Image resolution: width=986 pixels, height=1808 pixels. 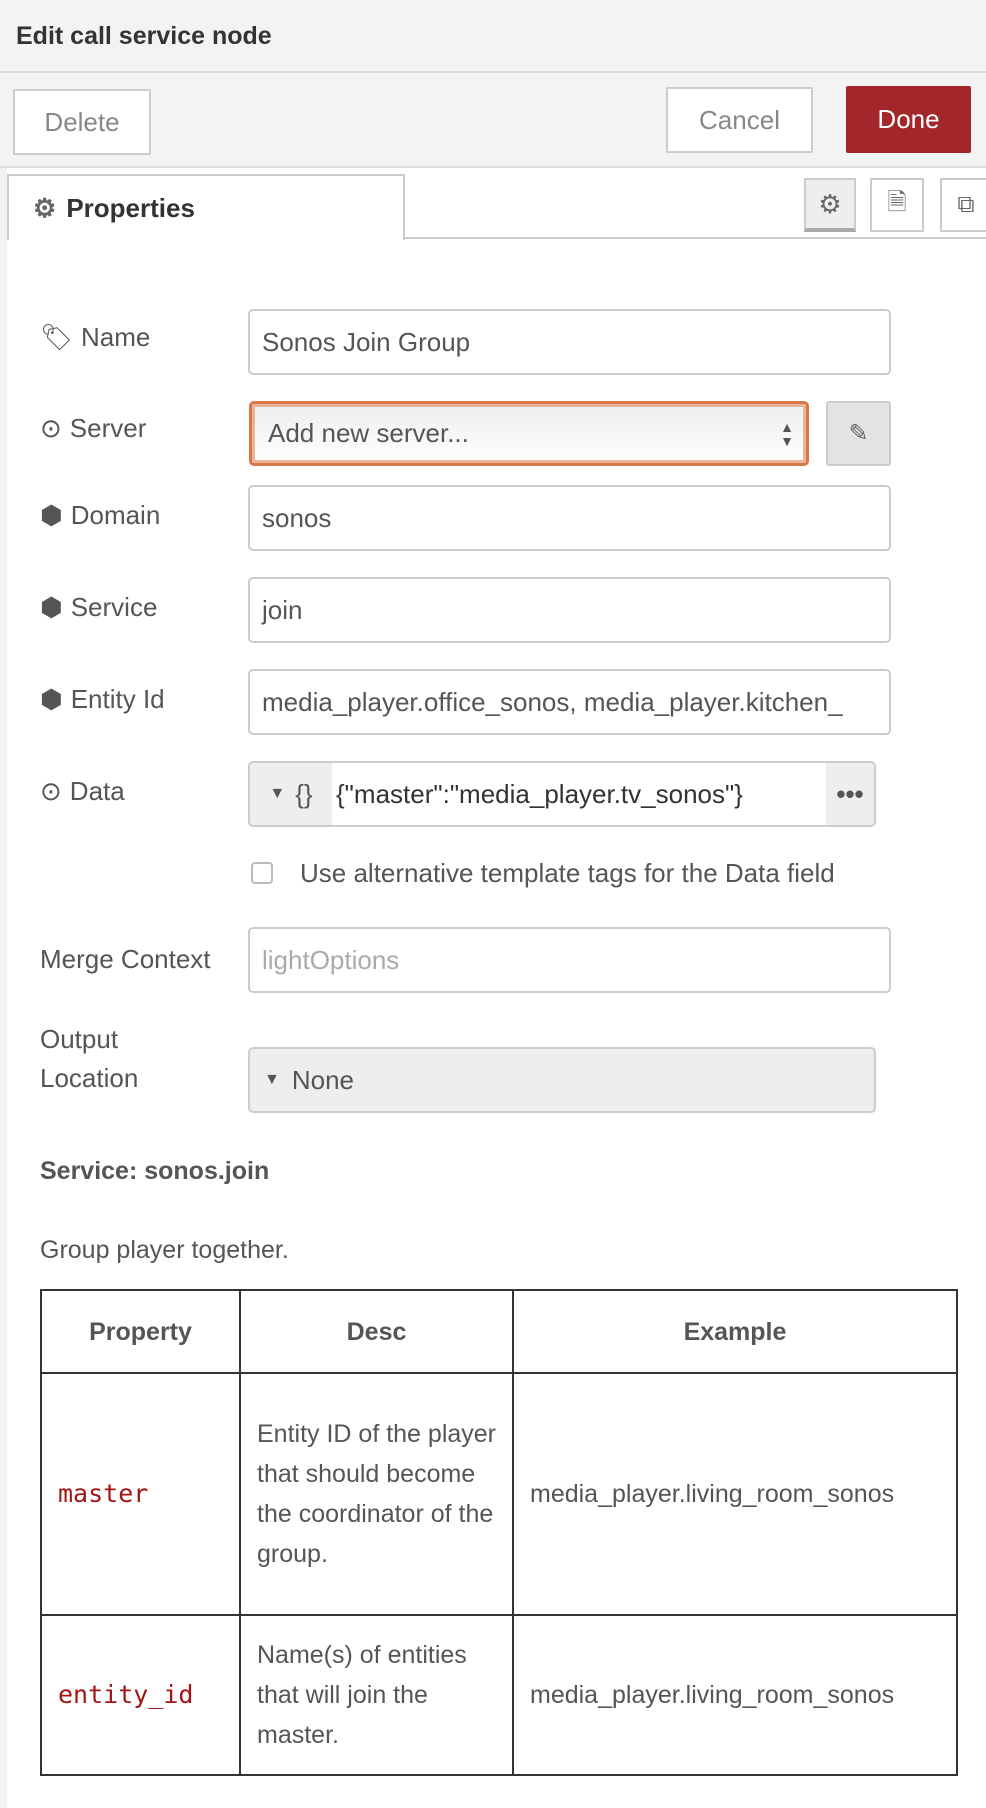 I want to click on column-header: Example, so click(x=735, y=1331).